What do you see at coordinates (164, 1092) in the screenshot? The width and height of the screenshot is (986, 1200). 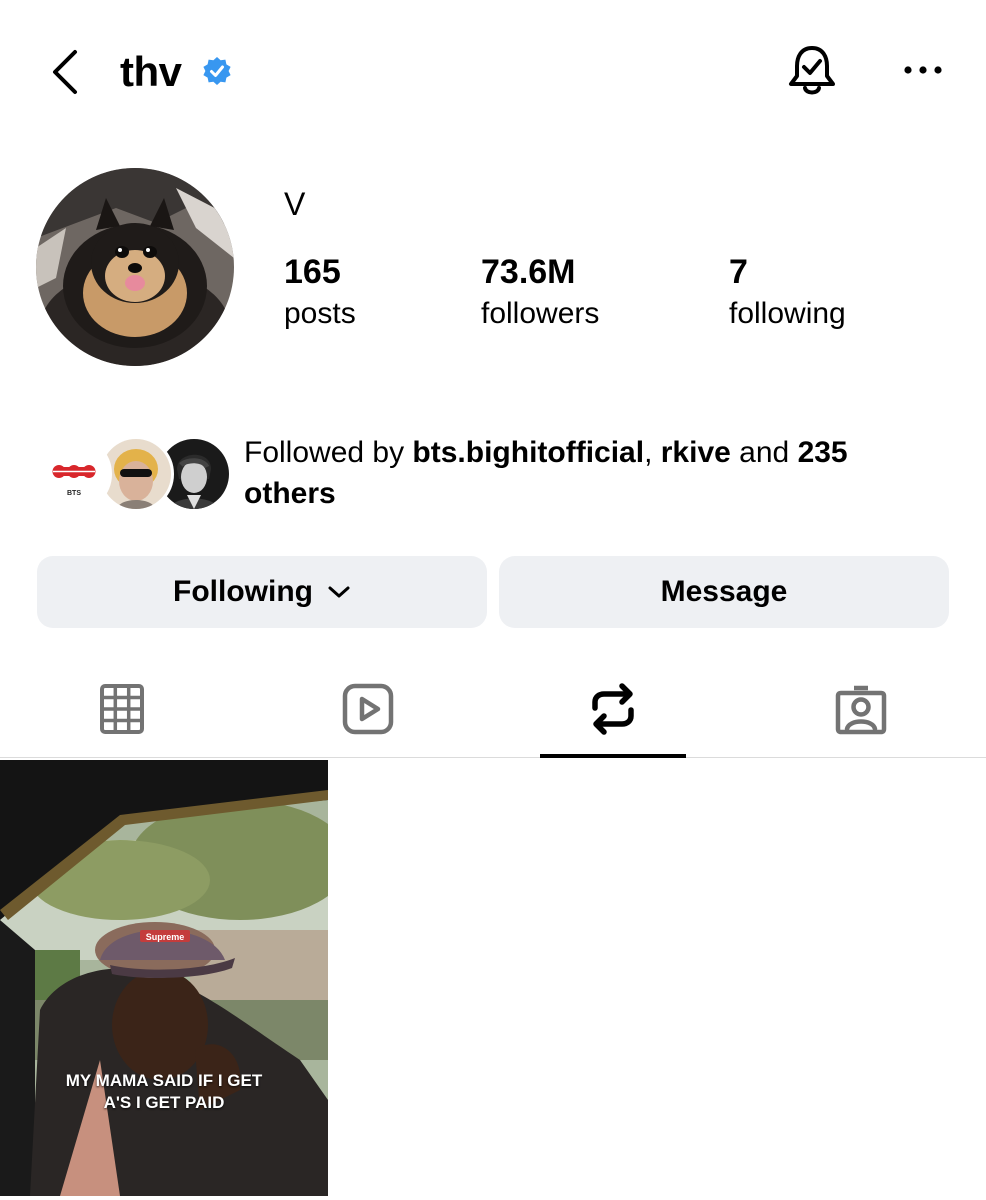 I see `post-caption: MY MAMA SAID IF I GET A'S I GET PAID` at bounding box center [164, 1092].